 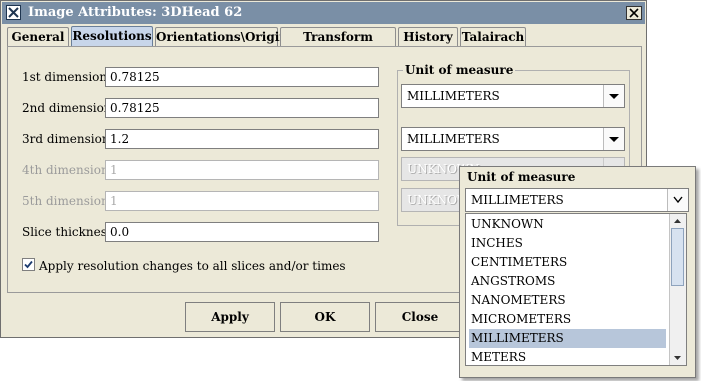 I want to click on dim4-field: 1, so click(x=242, y=170).